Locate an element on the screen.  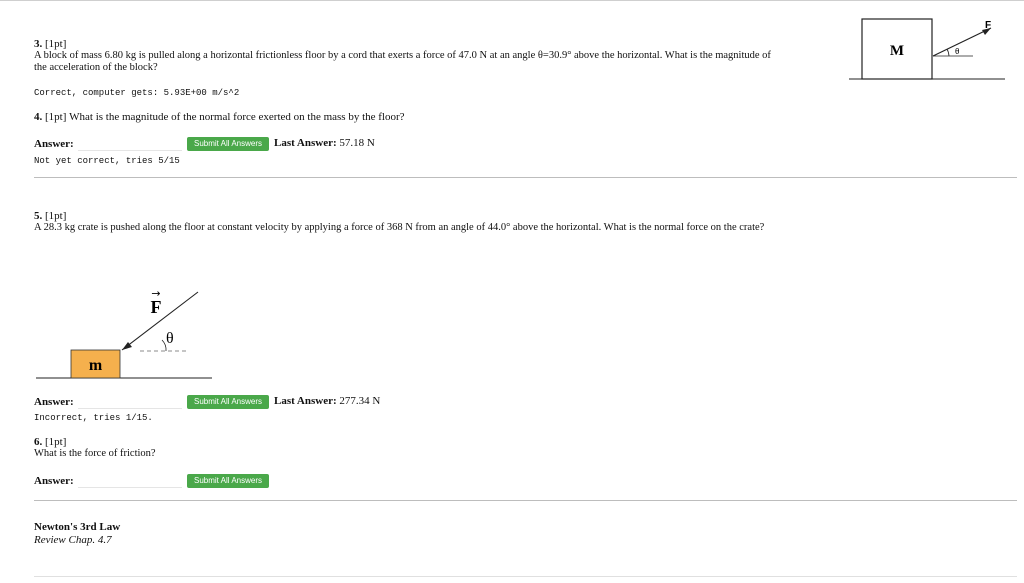
q6-points: [1pt] is located at coordinates (56, 442).